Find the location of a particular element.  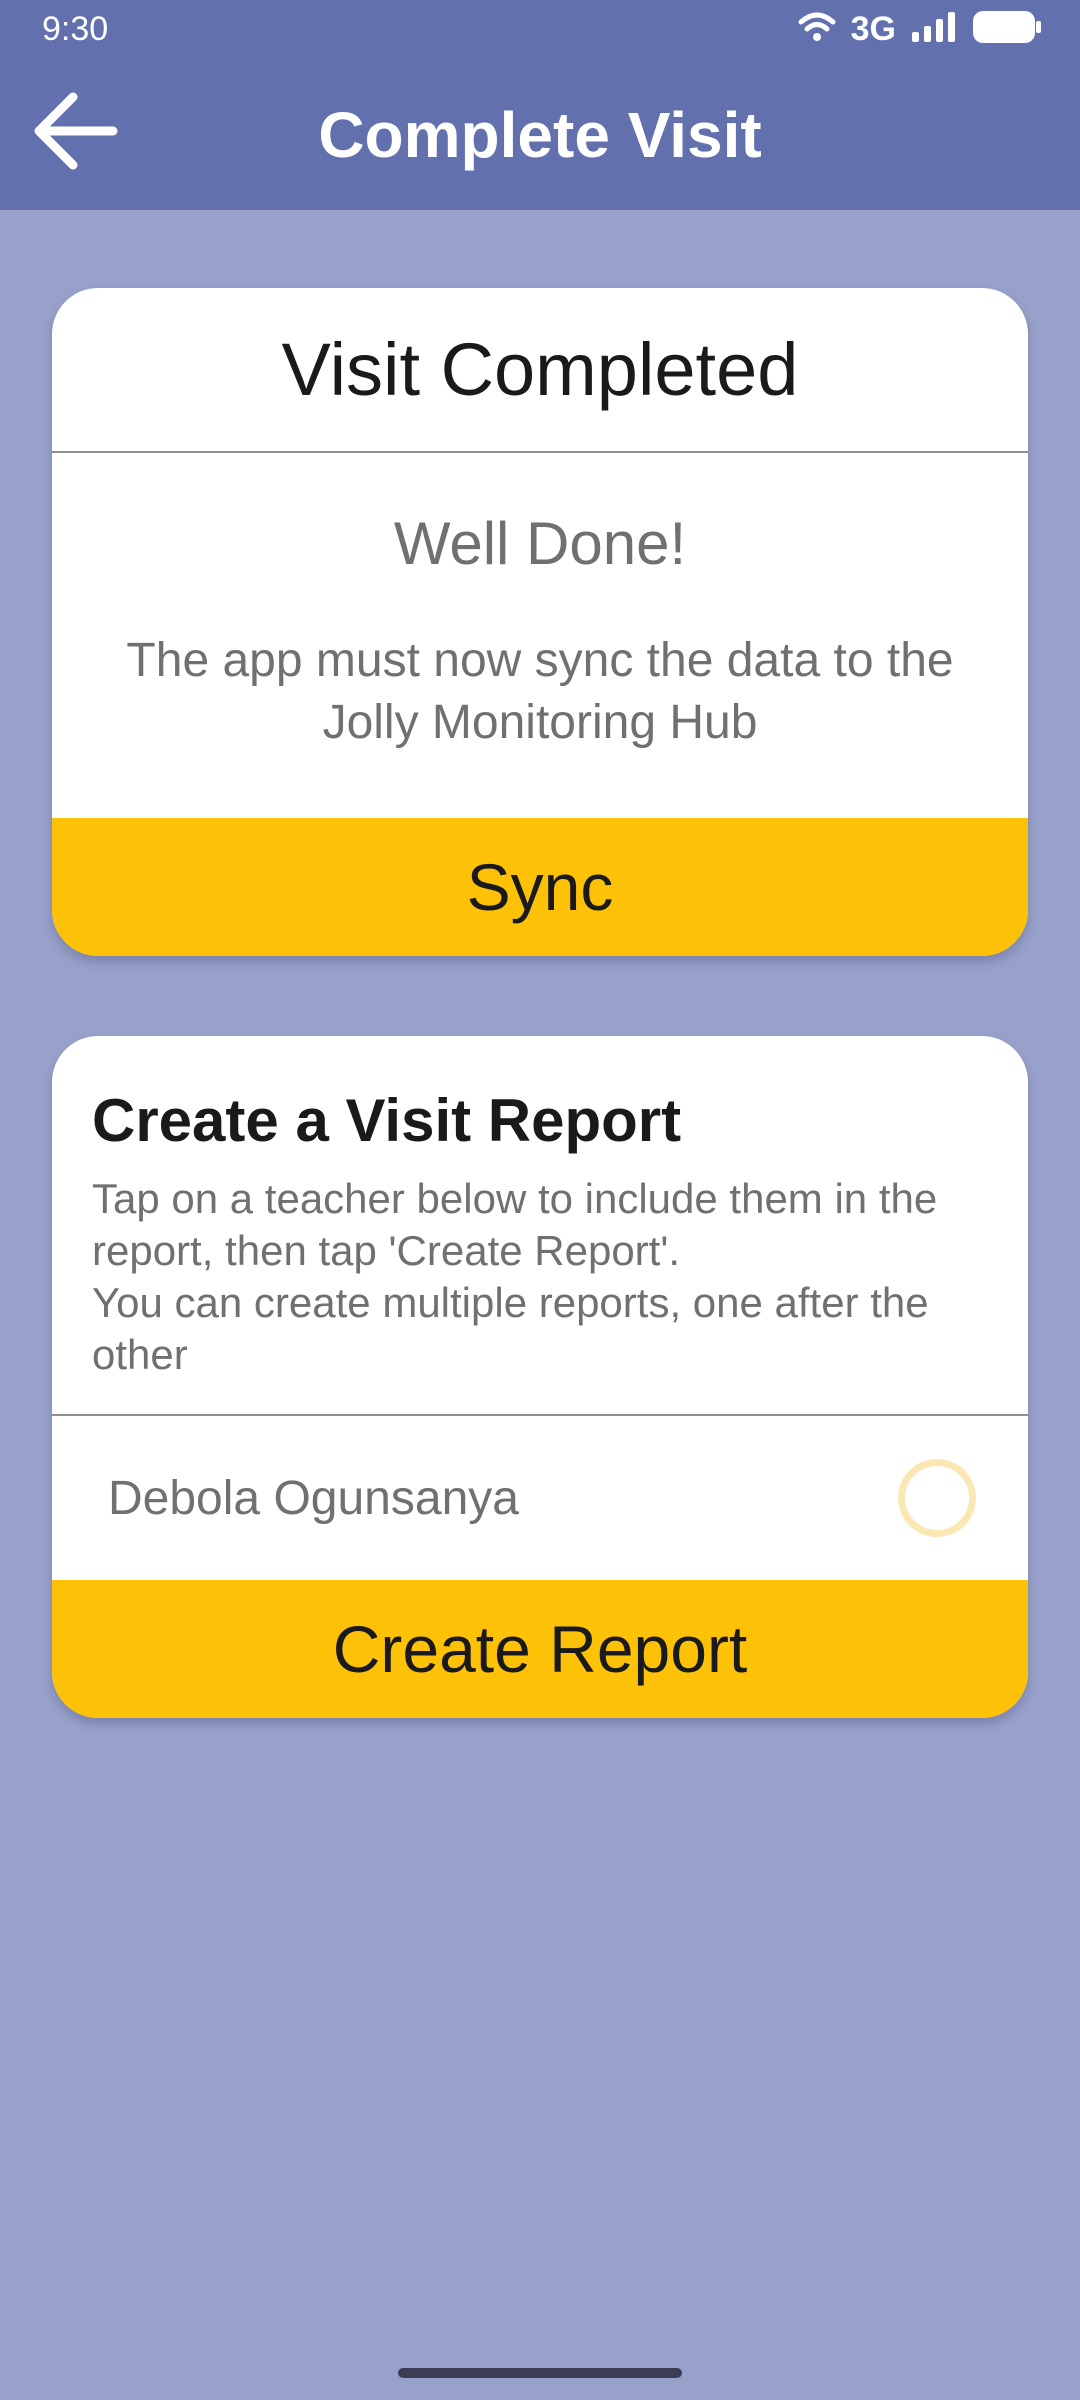

create-report-button: Create Report is located at coordinates (540, 1649).